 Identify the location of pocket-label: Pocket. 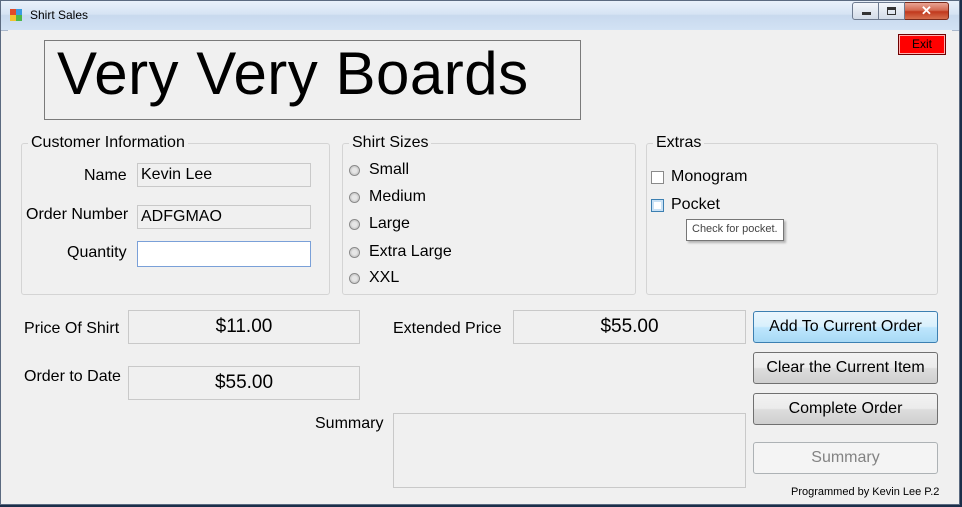
(695, 205).